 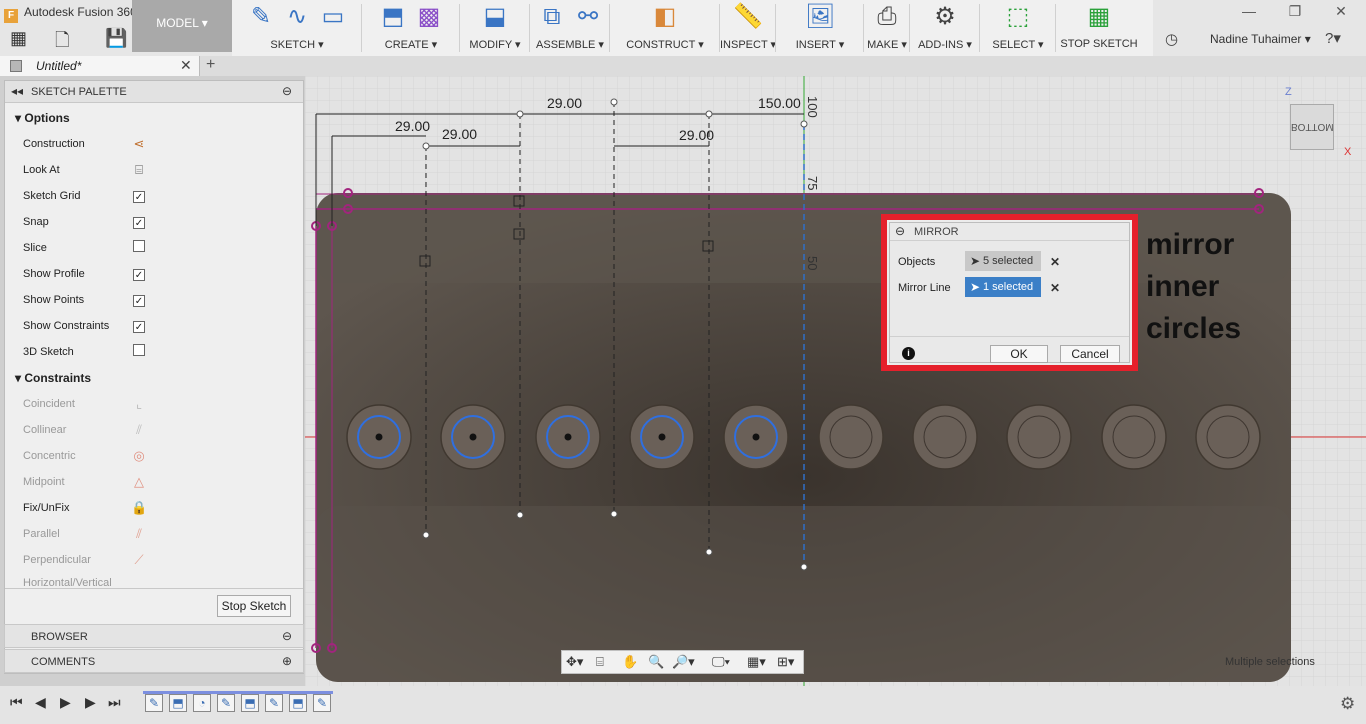 What do you see at coordinates (139, 144) in the screenshot?
I see `construction-icon: ⋖` at bounding box center [139, 144].